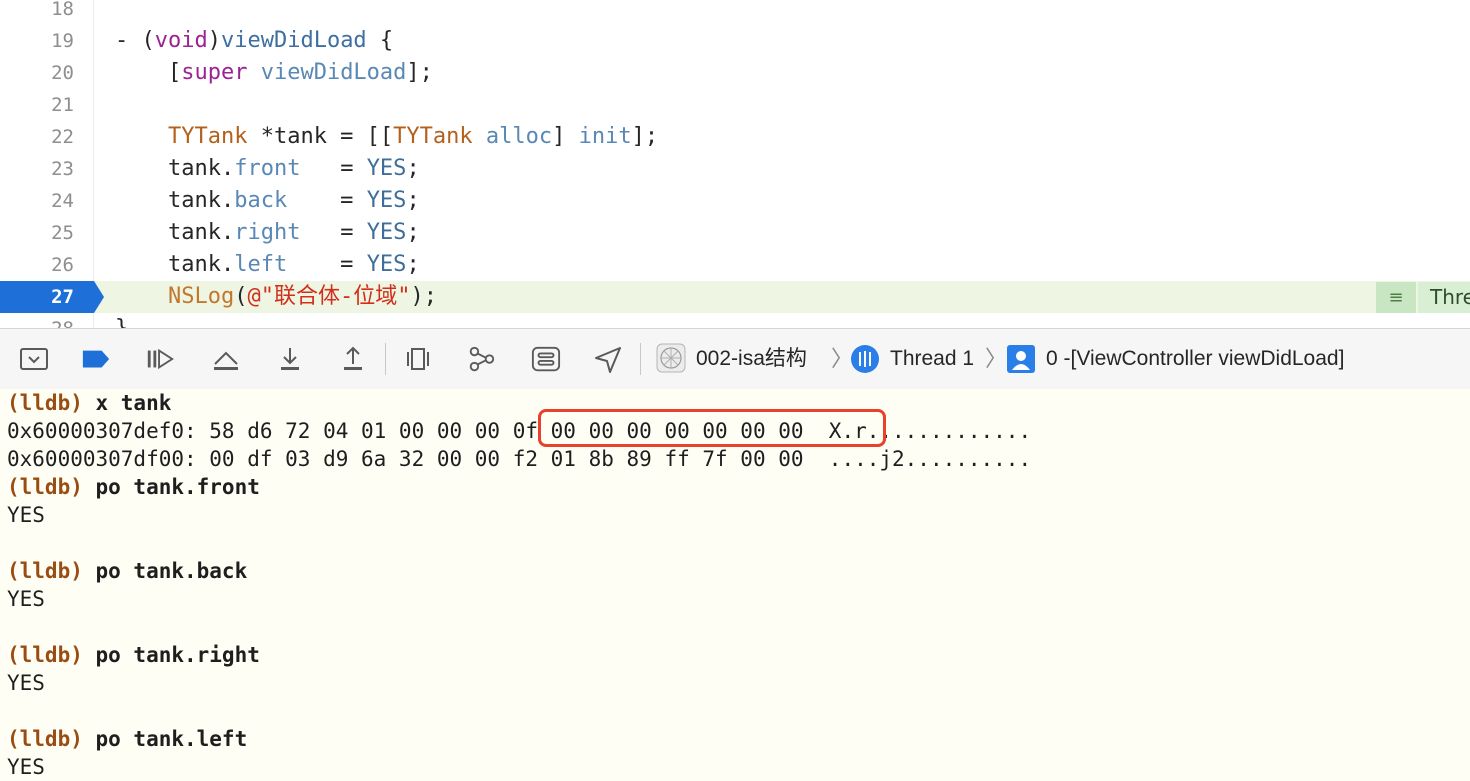 The height and width of the screenshot is (781, 1470). Describe the element at coordinates (781, 233) in the screenshot. I see `code-line: tank.right = YES;` at that location.